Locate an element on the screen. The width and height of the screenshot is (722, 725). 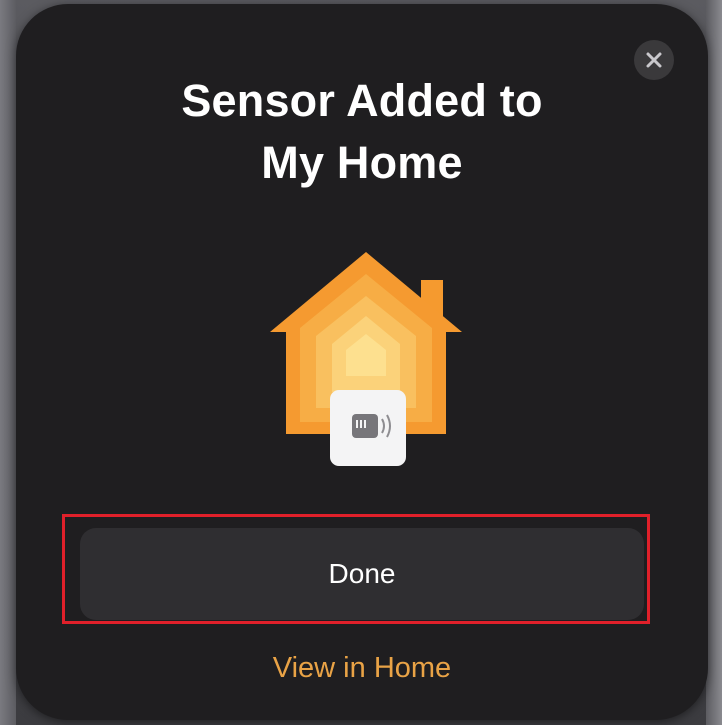
title-line-2: My Home is located at coordinates (362, 162).